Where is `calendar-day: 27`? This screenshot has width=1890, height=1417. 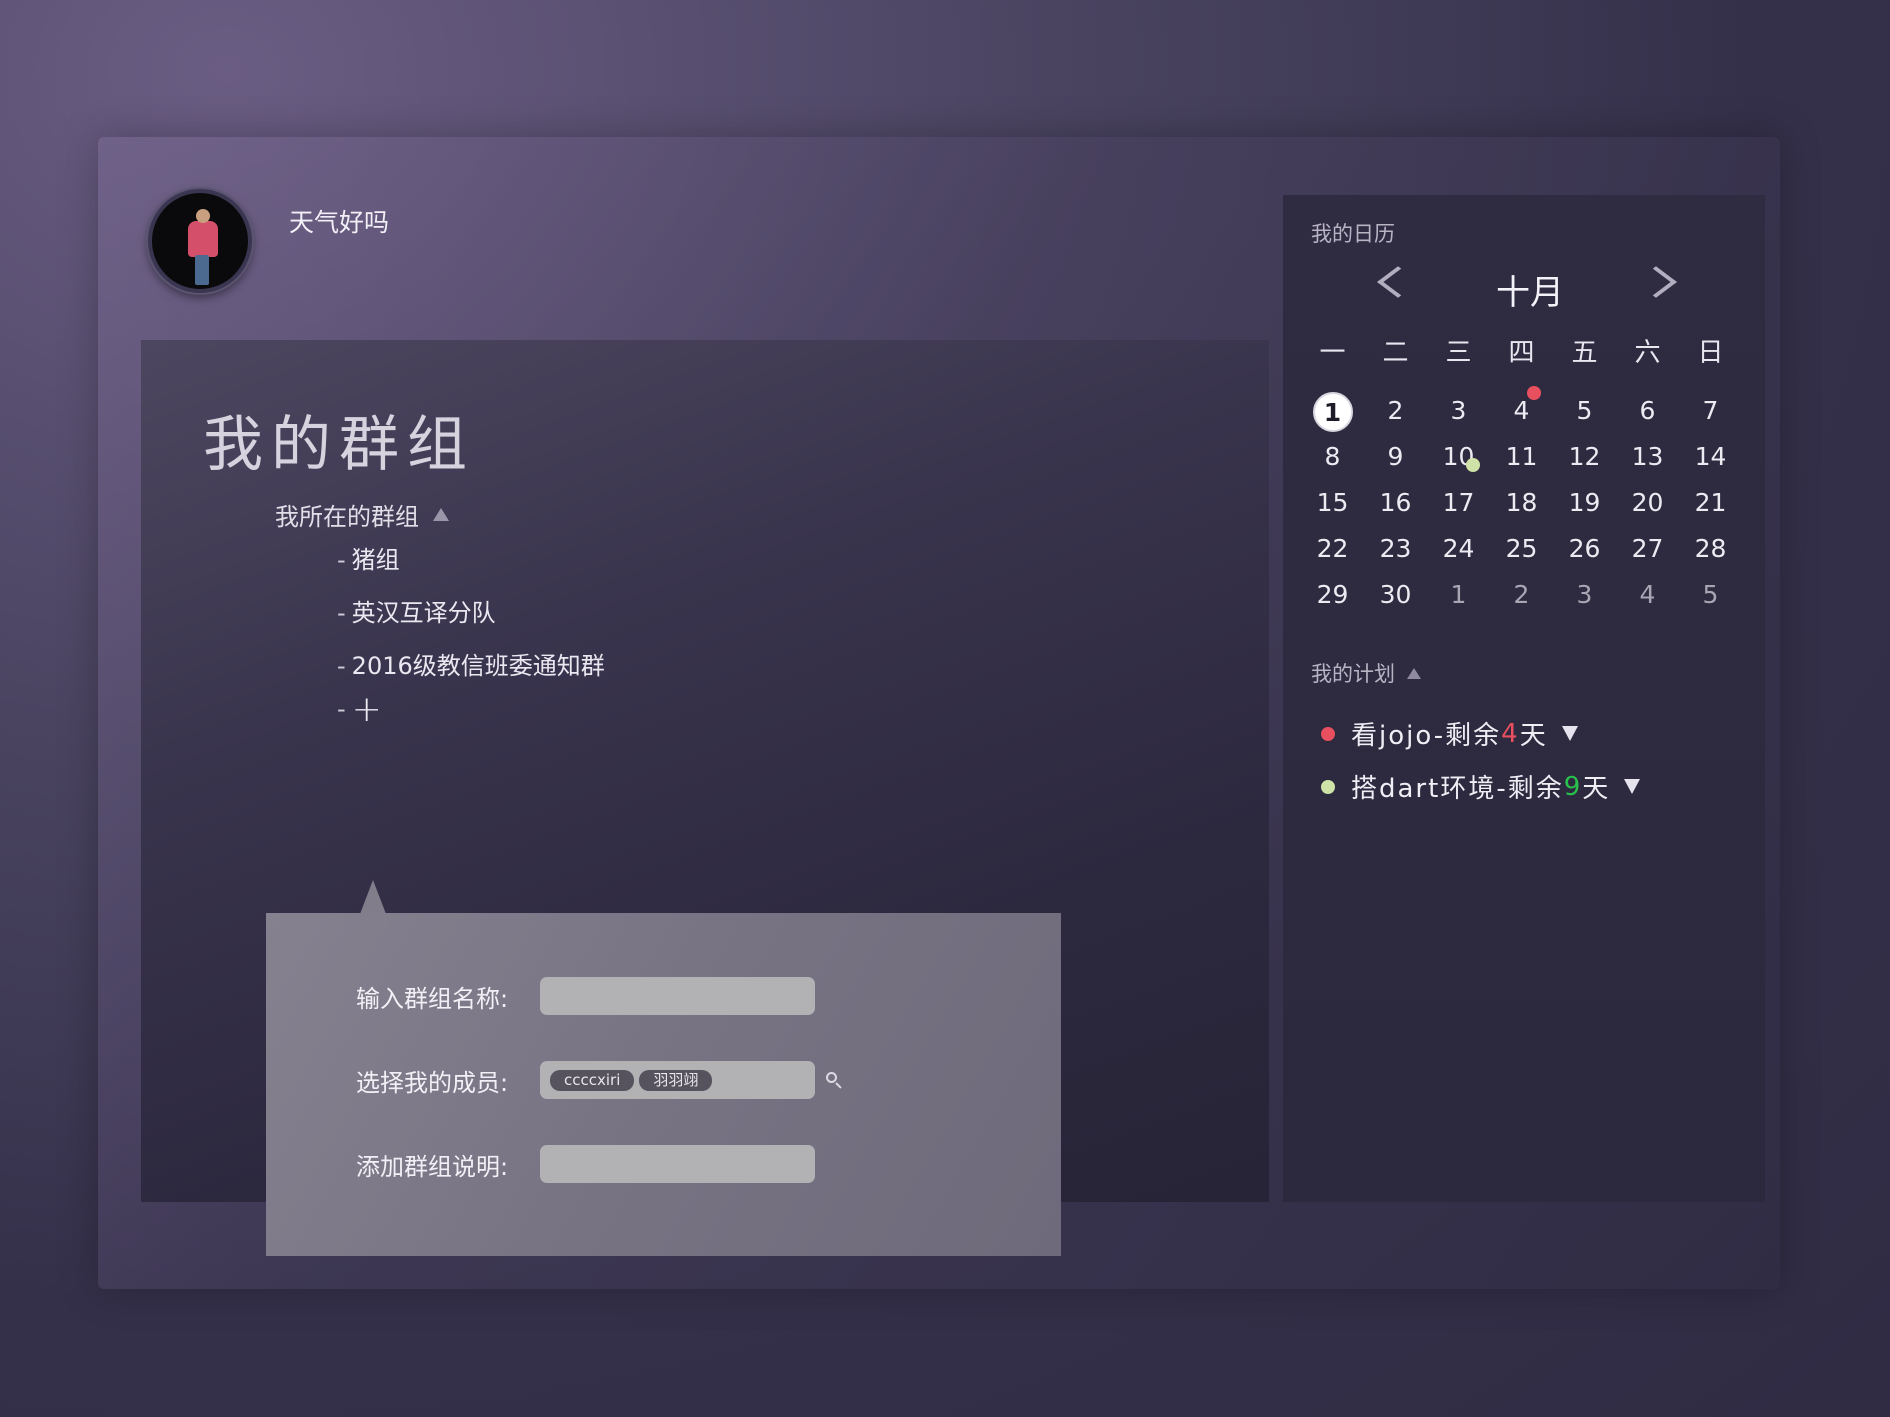 calendar-day: 27 is located at coordinates (1647, 549).